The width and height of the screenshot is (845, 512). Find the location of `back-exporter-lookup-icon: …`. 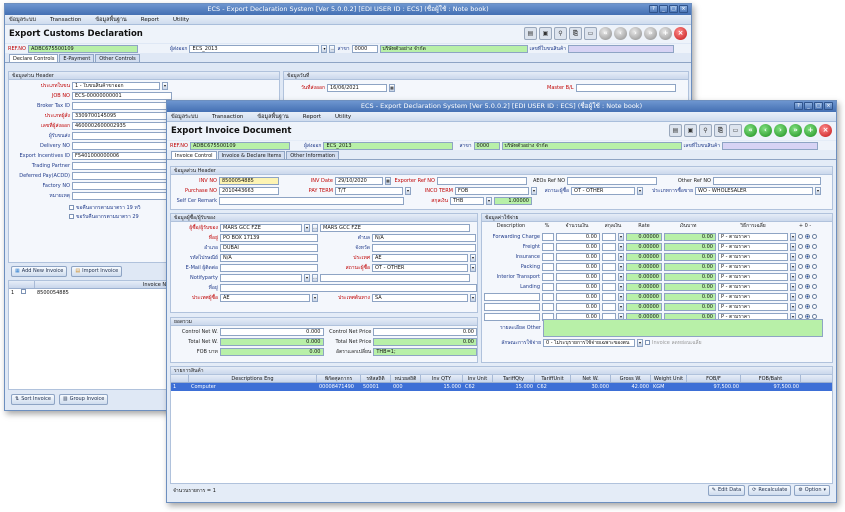

back-exporter-lookup-icon: … is located at coordinates (332, 48).